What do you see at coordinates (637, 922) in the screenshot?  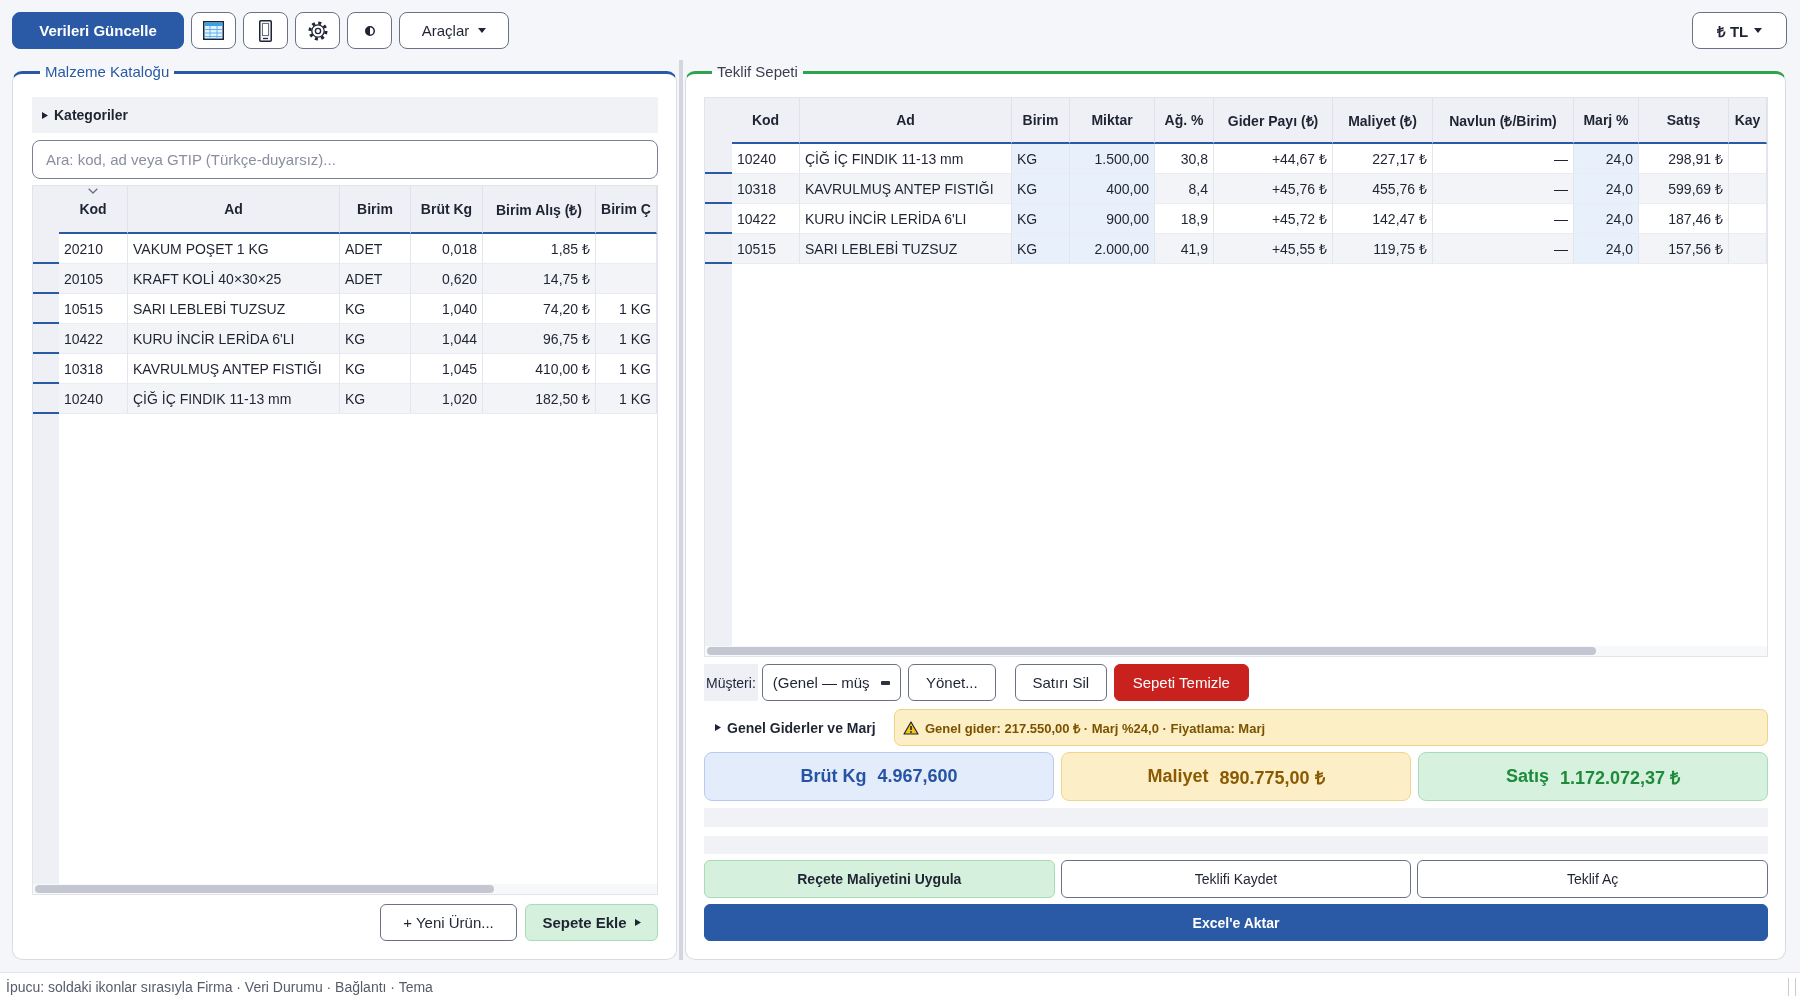 I see `right-triangle-icon` at bounding box center [637, 922].